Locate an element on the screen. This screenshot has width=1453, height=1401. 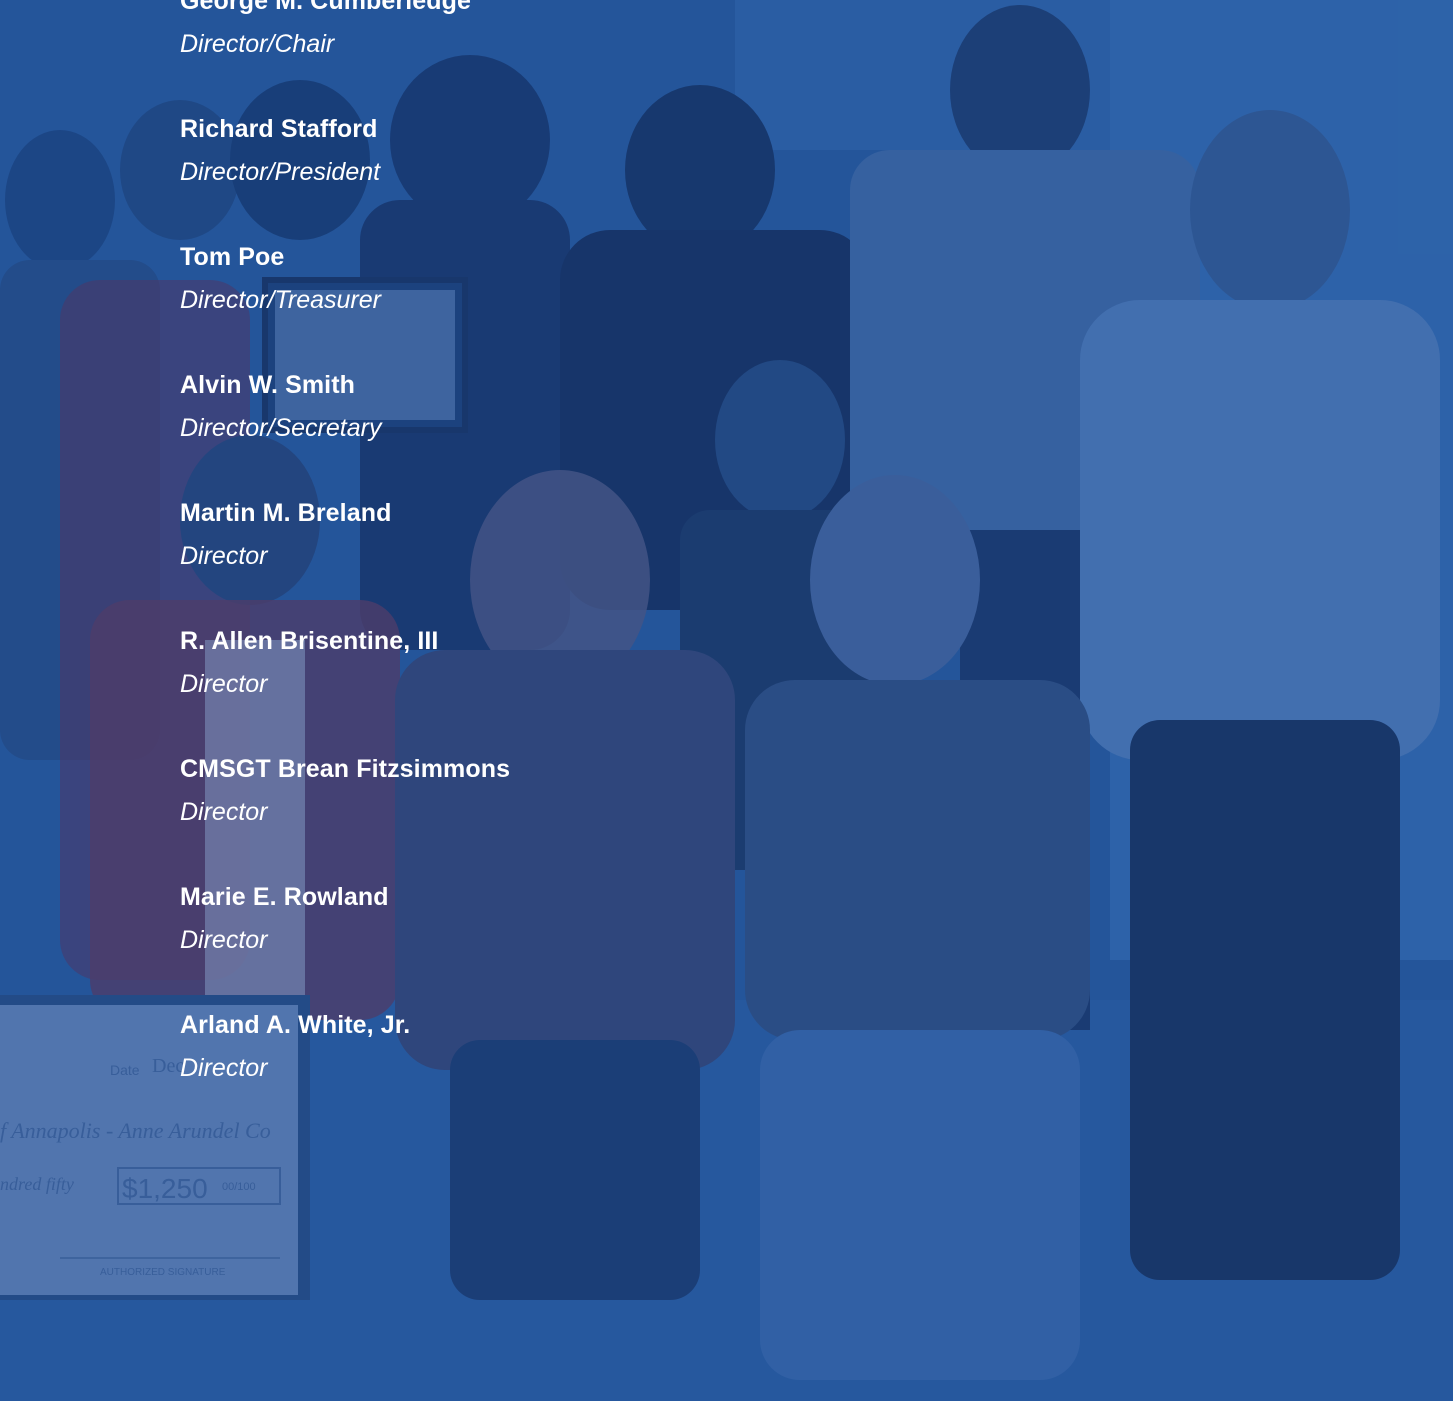
director-role: Director/Chair is located at coordinates (257, 44).